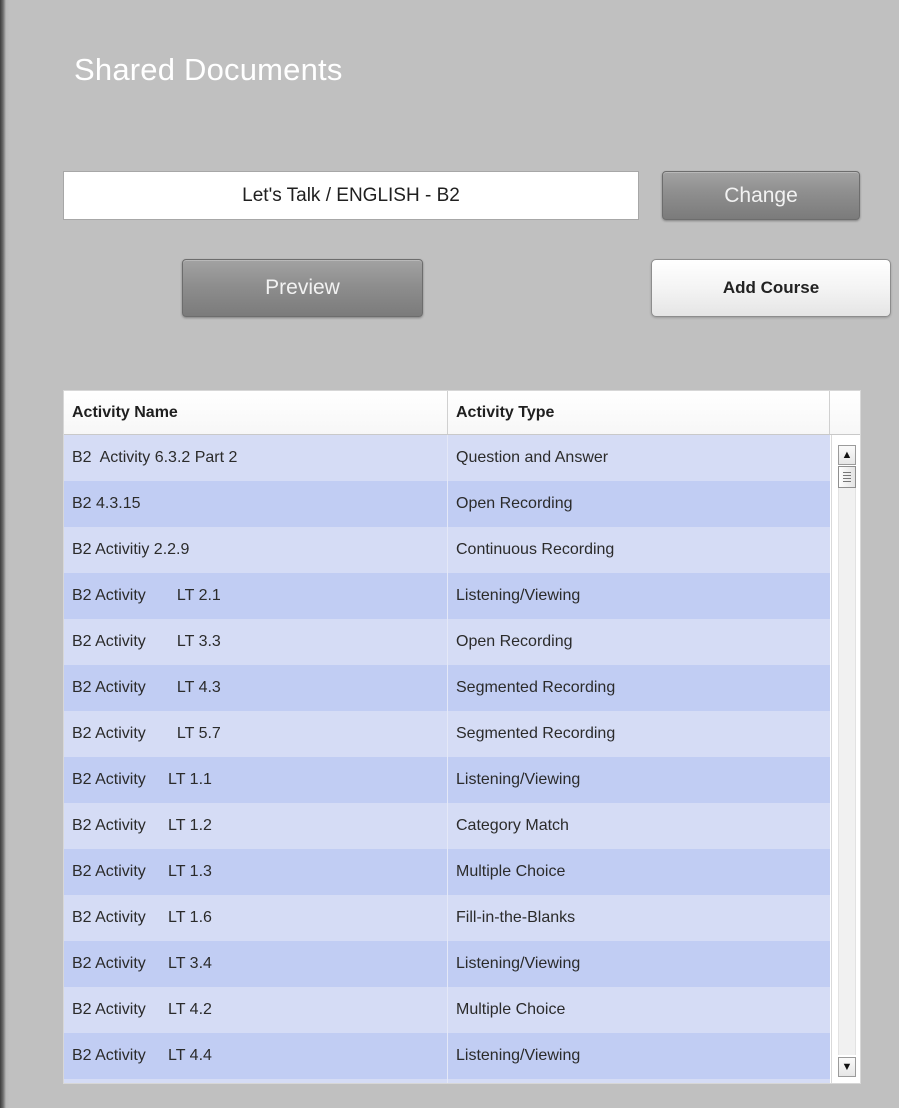  Describe the element at coordinates (847, 455) in the screenshot. I see `scroll-up-icon: ▲` at that location.